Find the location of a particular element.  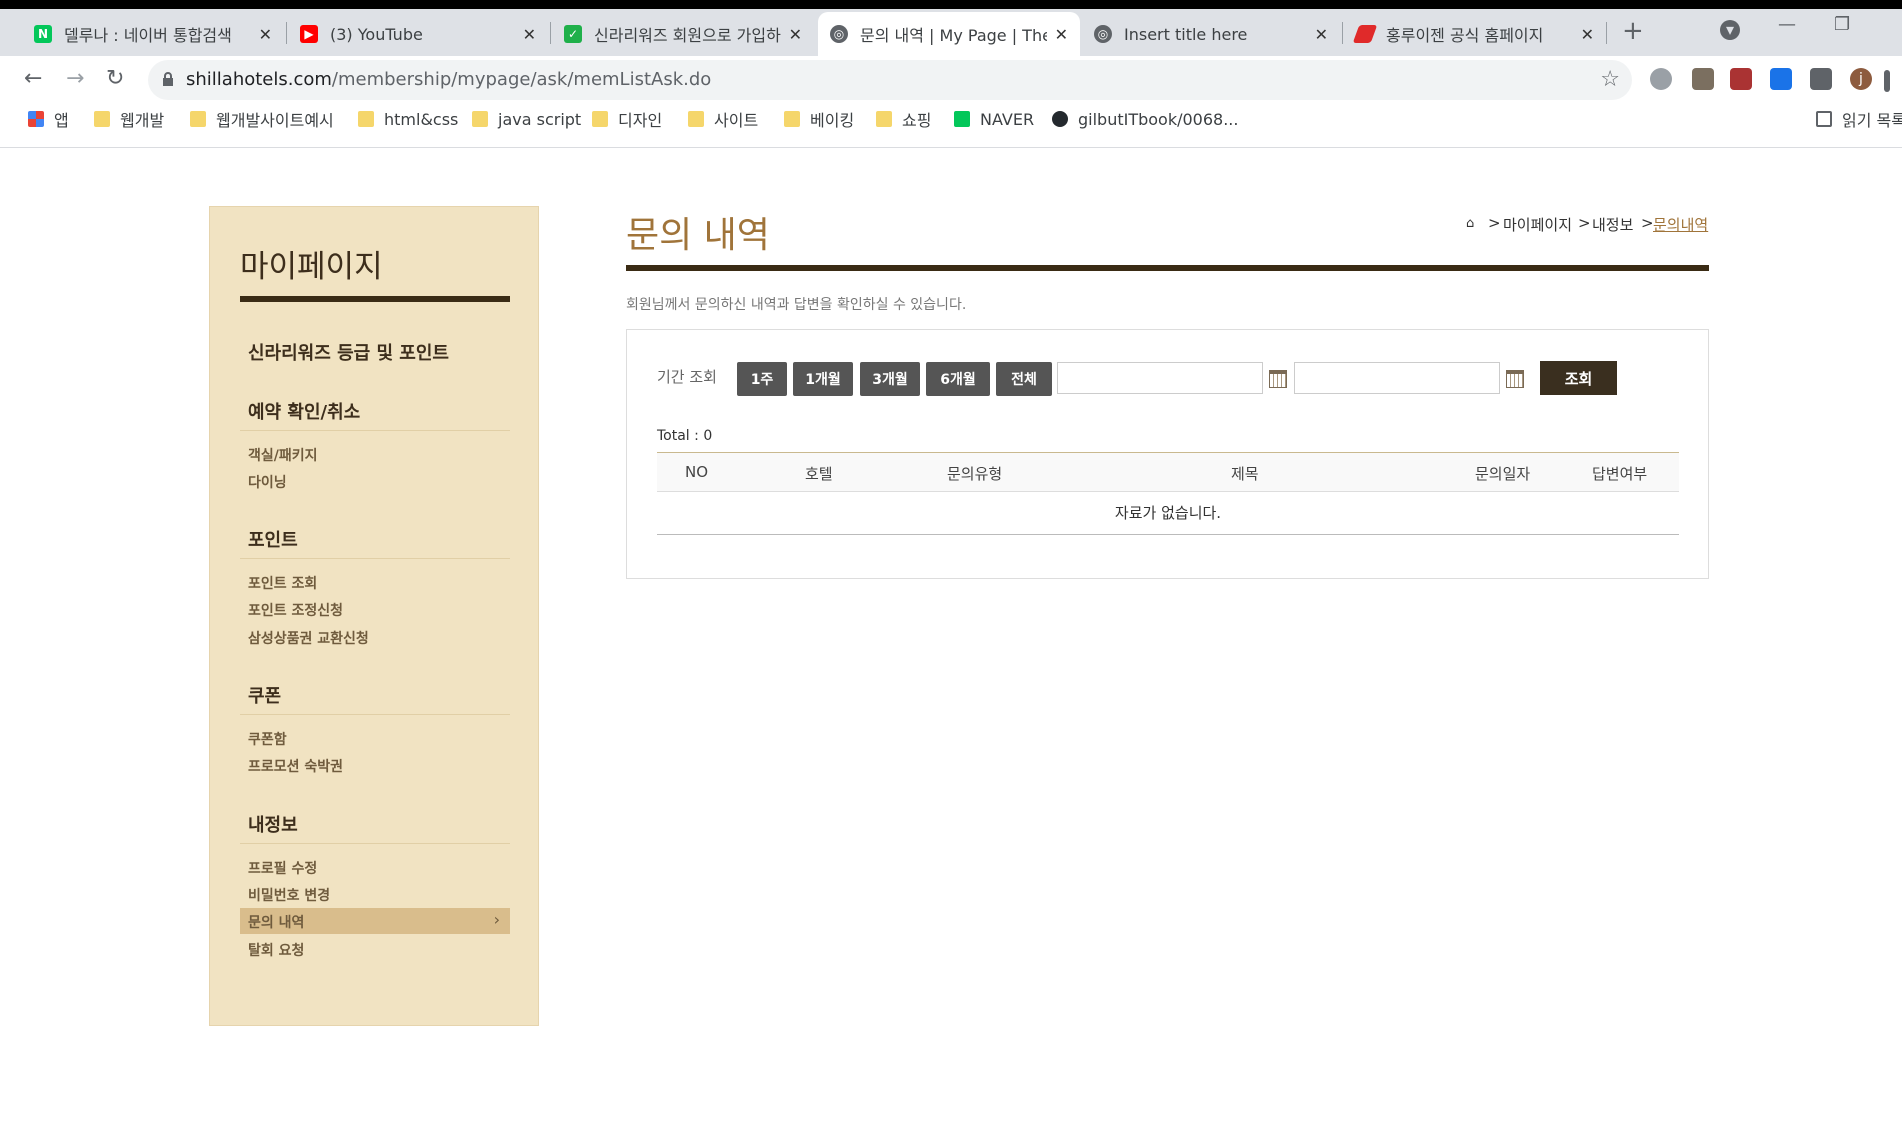

bookmark-folder: java script is located at coordinates (526, 119).